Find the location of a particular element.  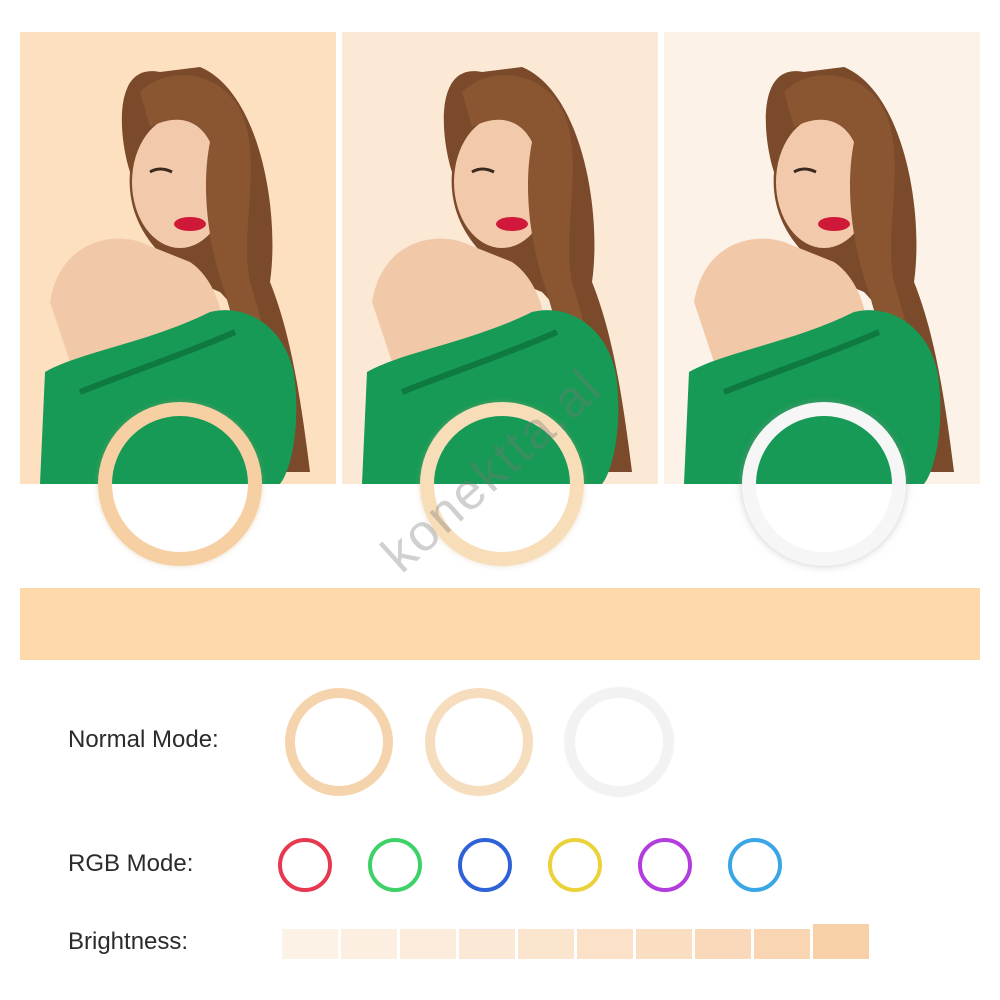

rgb-ring-purple is located at coordinates (665, 865).